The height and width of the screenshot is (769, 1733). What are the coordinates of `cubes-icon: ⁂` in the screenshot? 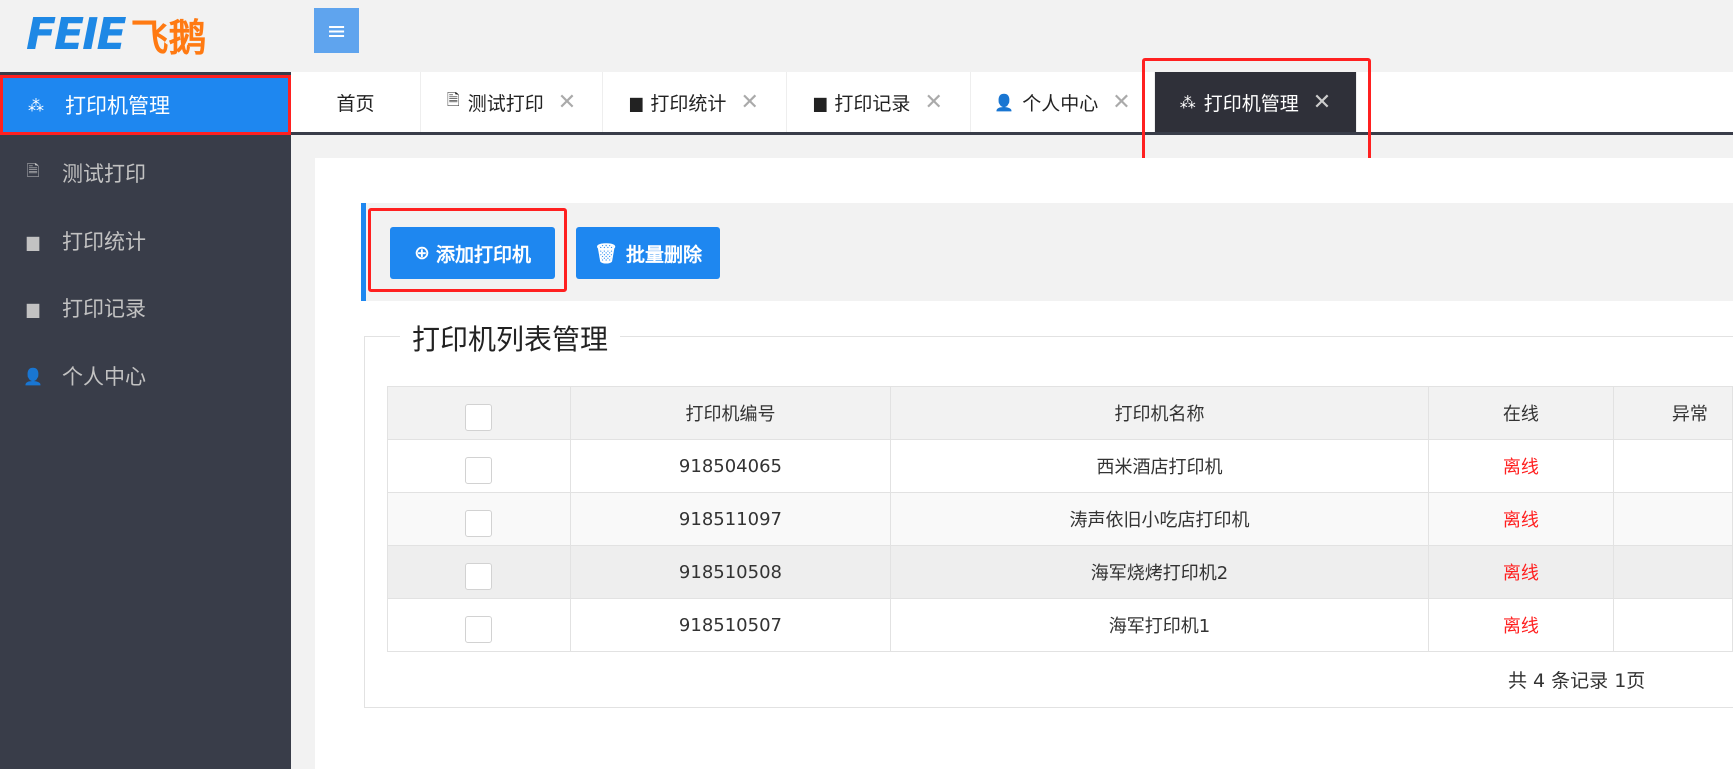 It's located at (36, 105).